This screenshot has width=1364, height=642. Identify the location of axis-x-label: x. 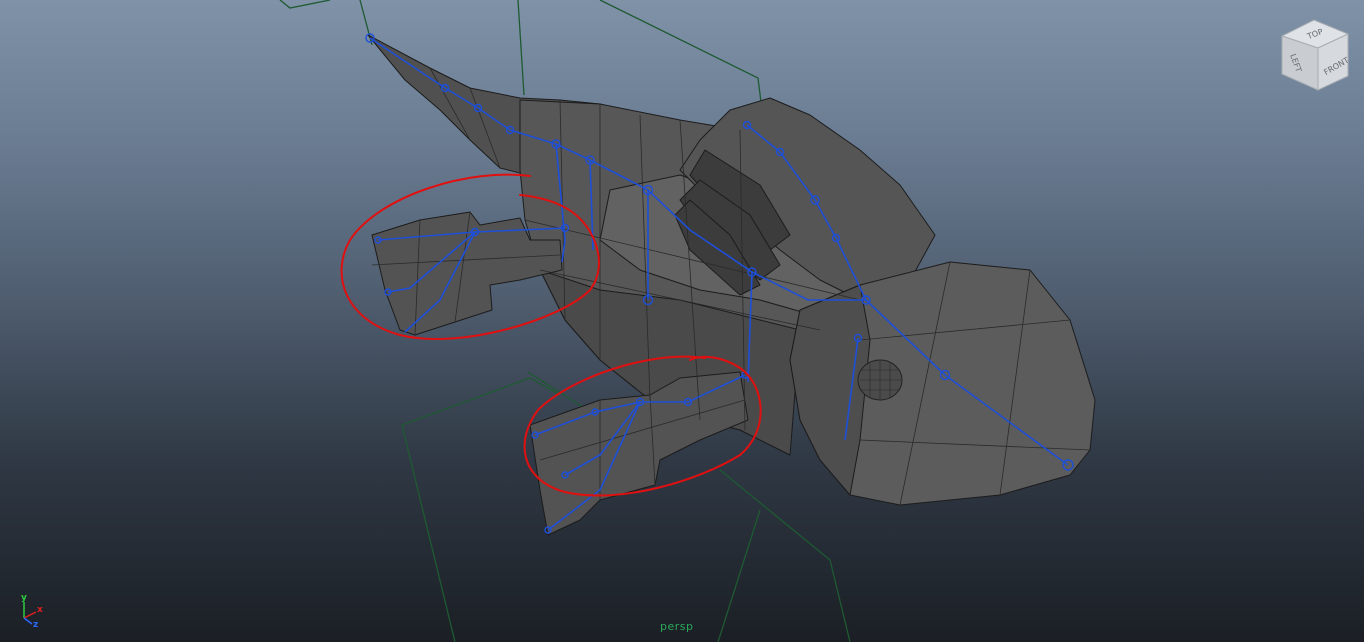
(40, 610).